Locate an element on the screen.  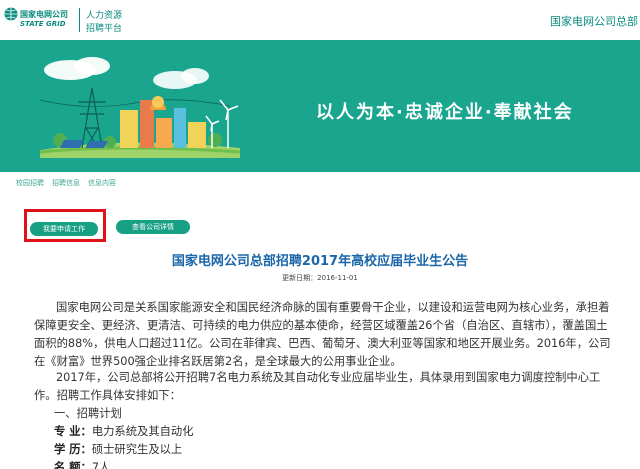
logo-globe-icon is located at coordinates (11, 14).